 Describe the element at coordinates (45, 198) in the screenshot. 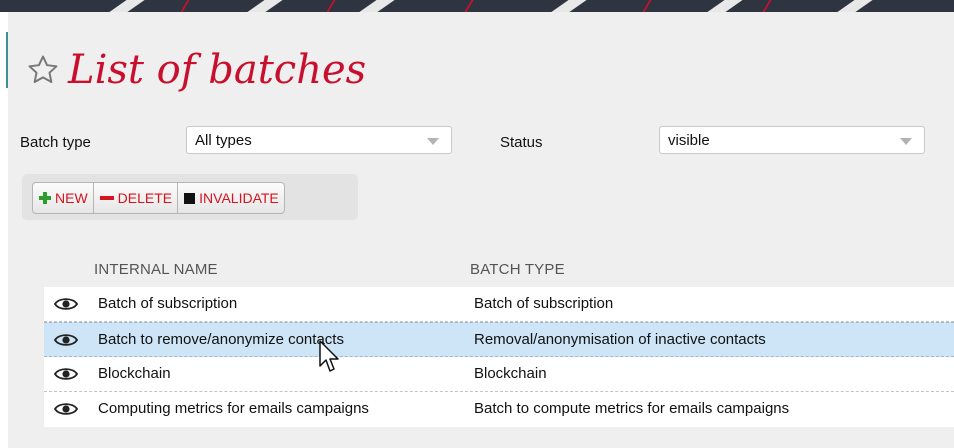

I see `plus-icon` at that location.